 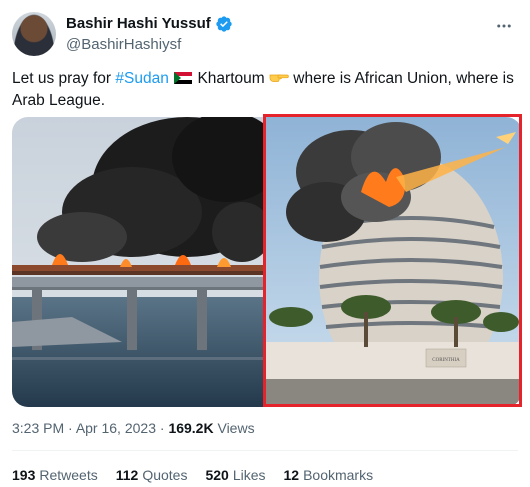 I want to click on quotes-stat: 112 Quotes, so click(x=152, y=475).